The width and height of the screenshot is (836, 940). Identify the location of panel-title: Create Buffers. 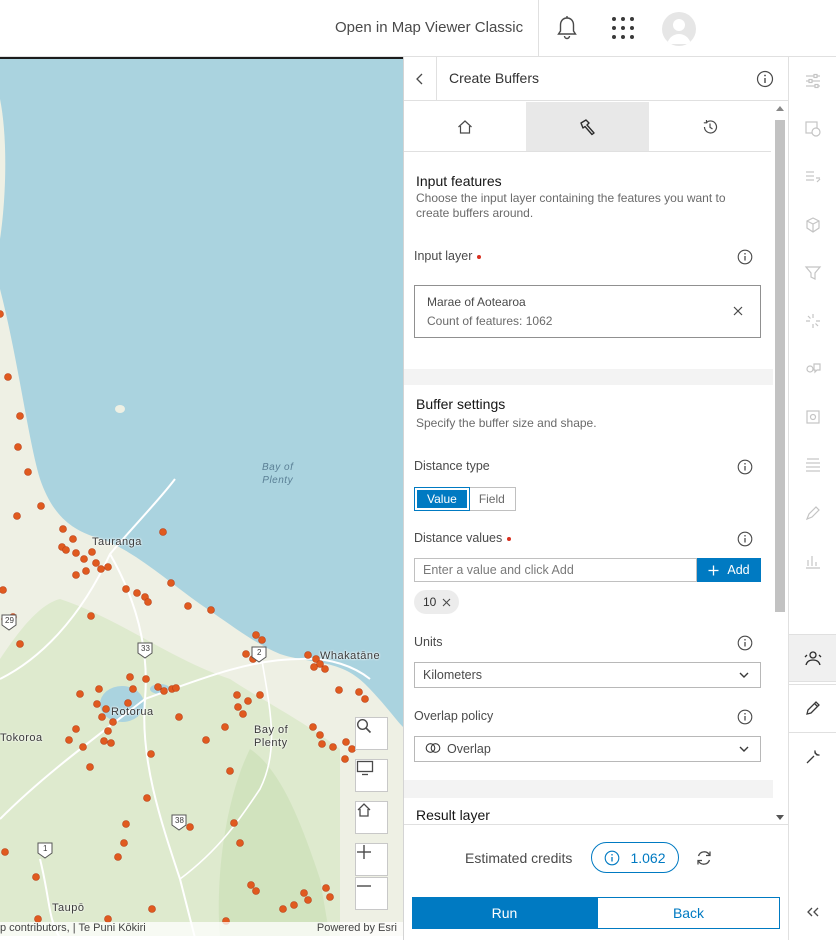
(494, 78).